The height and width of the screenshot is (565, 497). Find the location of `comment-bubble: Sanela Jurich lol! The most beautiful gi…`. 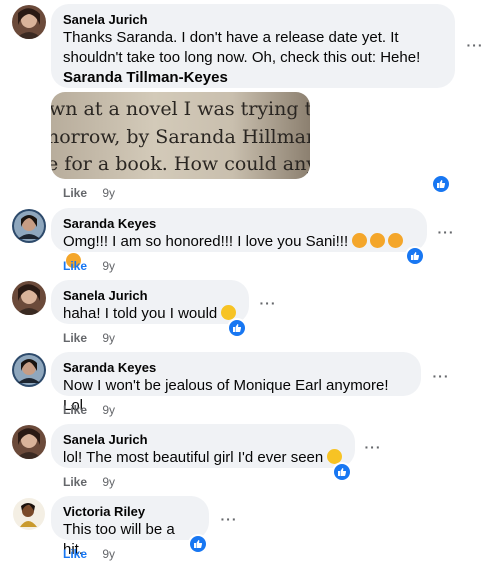

comment-bubble: Sanela Jurich lol! The most beautiful gi… is located at coordinates (203, 446).